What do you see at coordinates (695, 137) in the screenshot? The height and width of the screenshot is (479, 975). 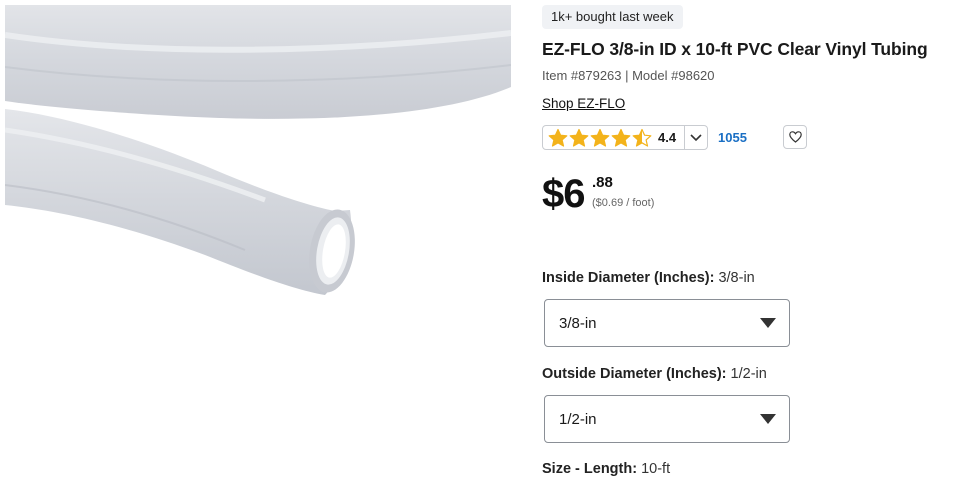 I see `chevron-down-icon` at bounding box center [695, 137].